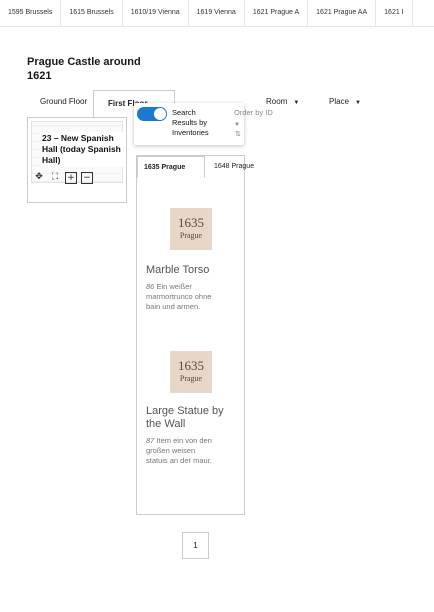  What do you see at coordinates (192, 270) in the screenshot?
I see `item-title: Marble Torso` at bounding box center [192, 270].